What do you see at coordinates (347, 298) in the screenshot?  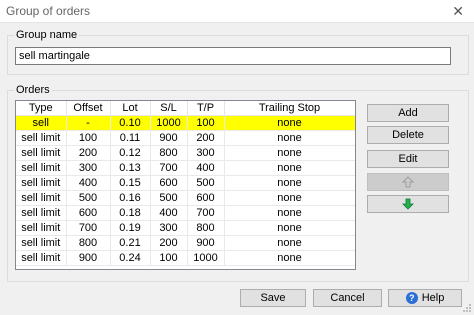 I see `cancel-button: Cancel` at bounding box center [347, 298].